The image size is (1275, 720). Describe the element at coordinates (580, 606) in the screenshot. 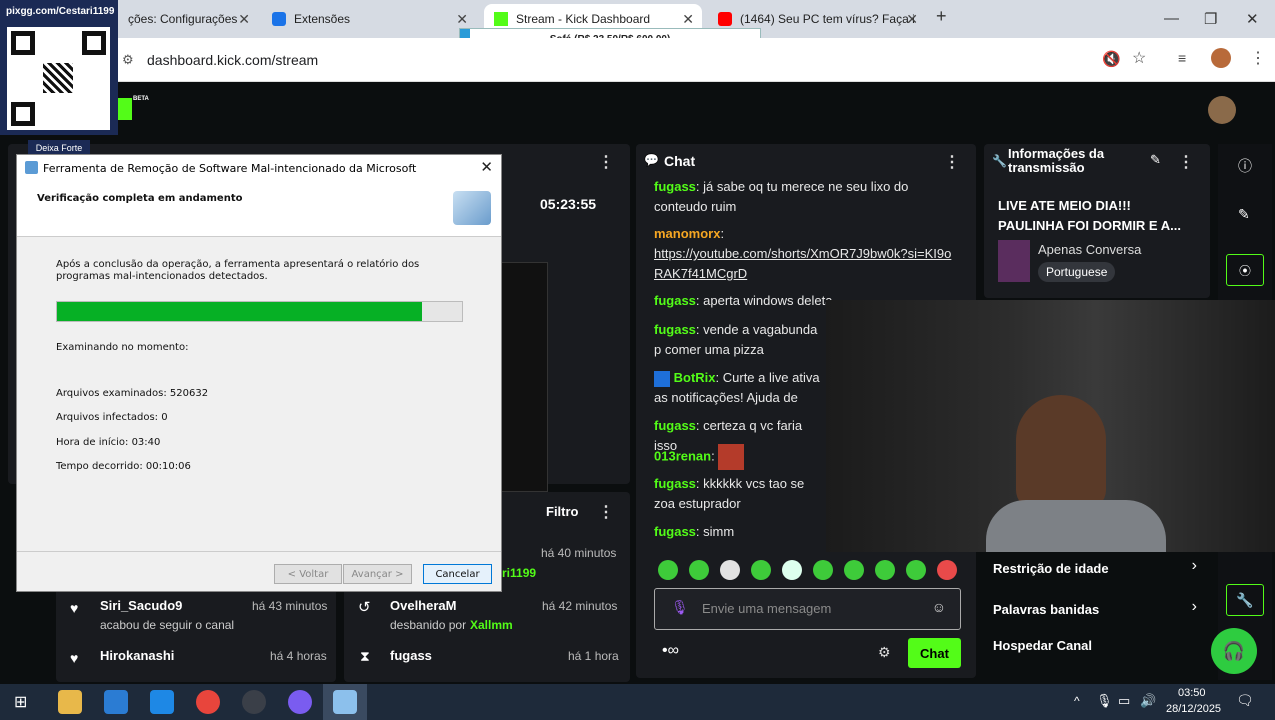

I see `activity-time: há 42 minutos` at that location.